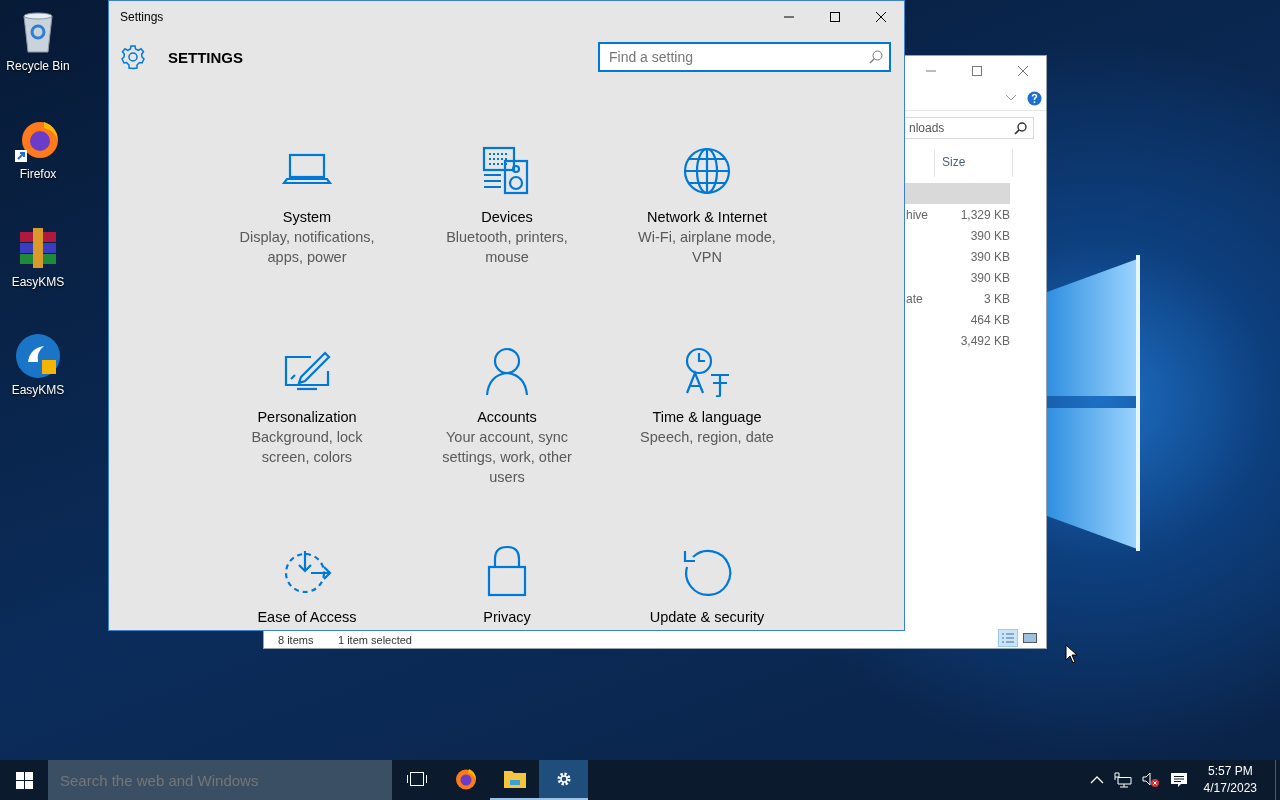 This screenshot has width=1280, height=800. I want to click on category-description: Display, notifications, apps, power, so click(307, 247).